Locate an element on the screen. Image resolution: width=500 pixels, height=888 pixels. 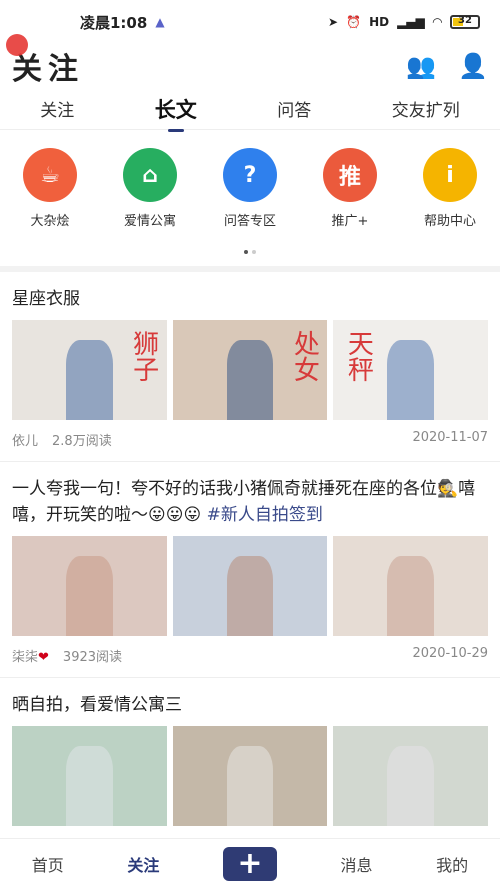
category-item-help: i 帮助中心 is located at coordinates (450, 188).